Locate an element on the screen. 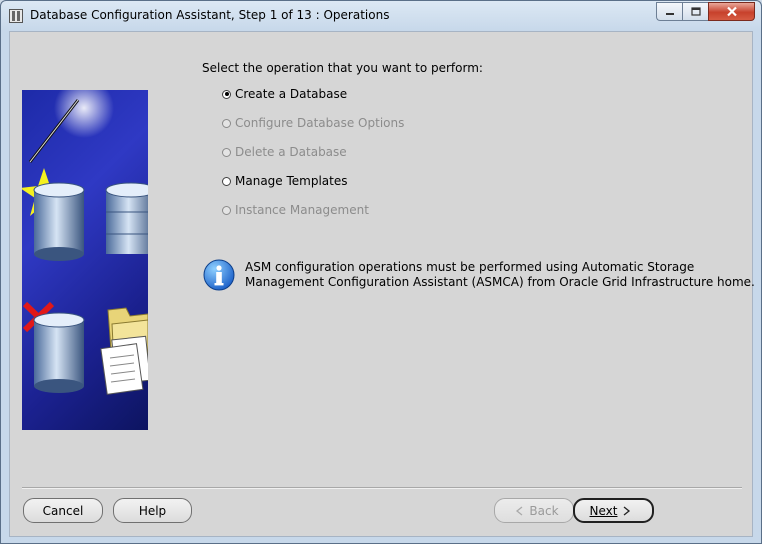 The image size is (762, 544). back-button: Back is located at coordinates (534, 510).